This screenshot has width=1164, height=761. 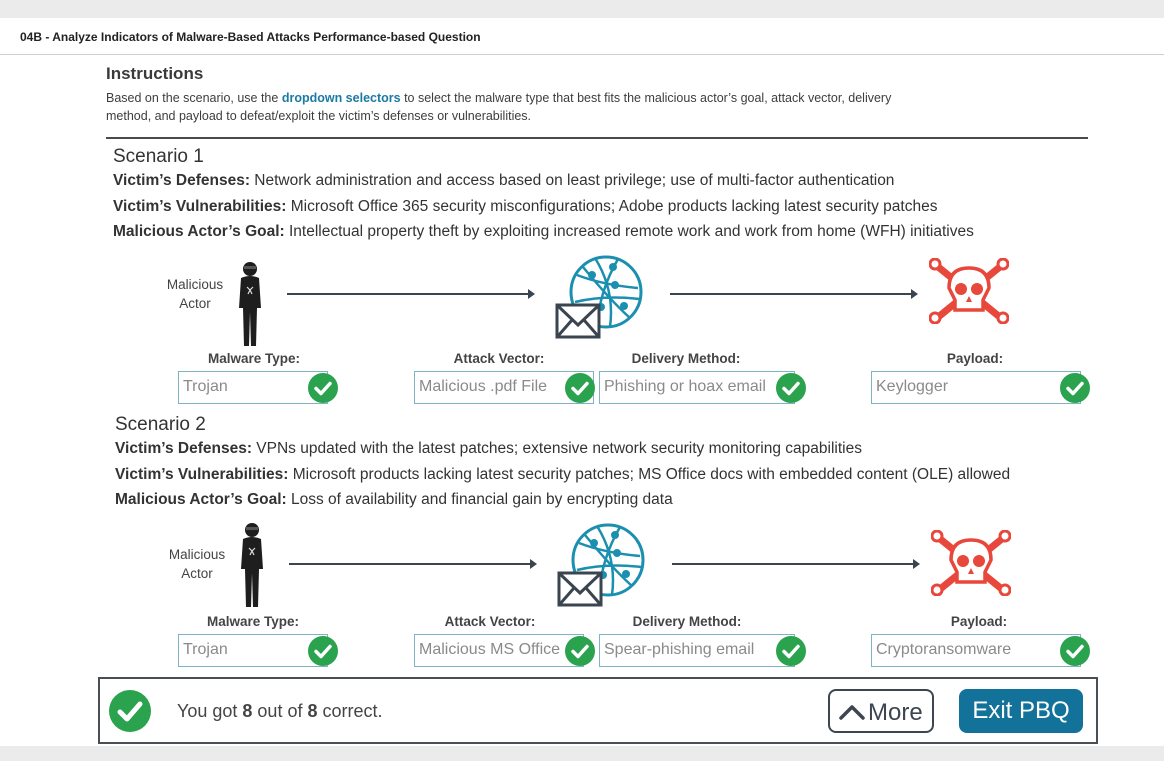 I want to click on more-button: More, so click(x=881, y=711).